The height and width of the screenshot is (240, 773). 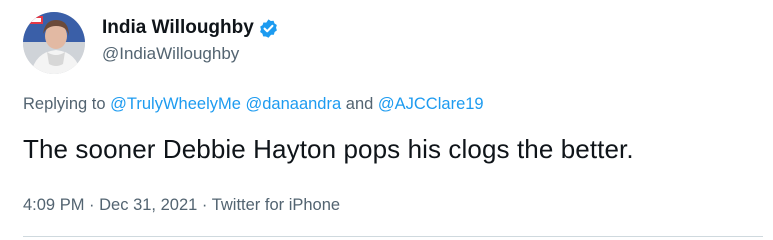 I want to click on mention-danaandra: @danaandra, so click(x=294, y=104).